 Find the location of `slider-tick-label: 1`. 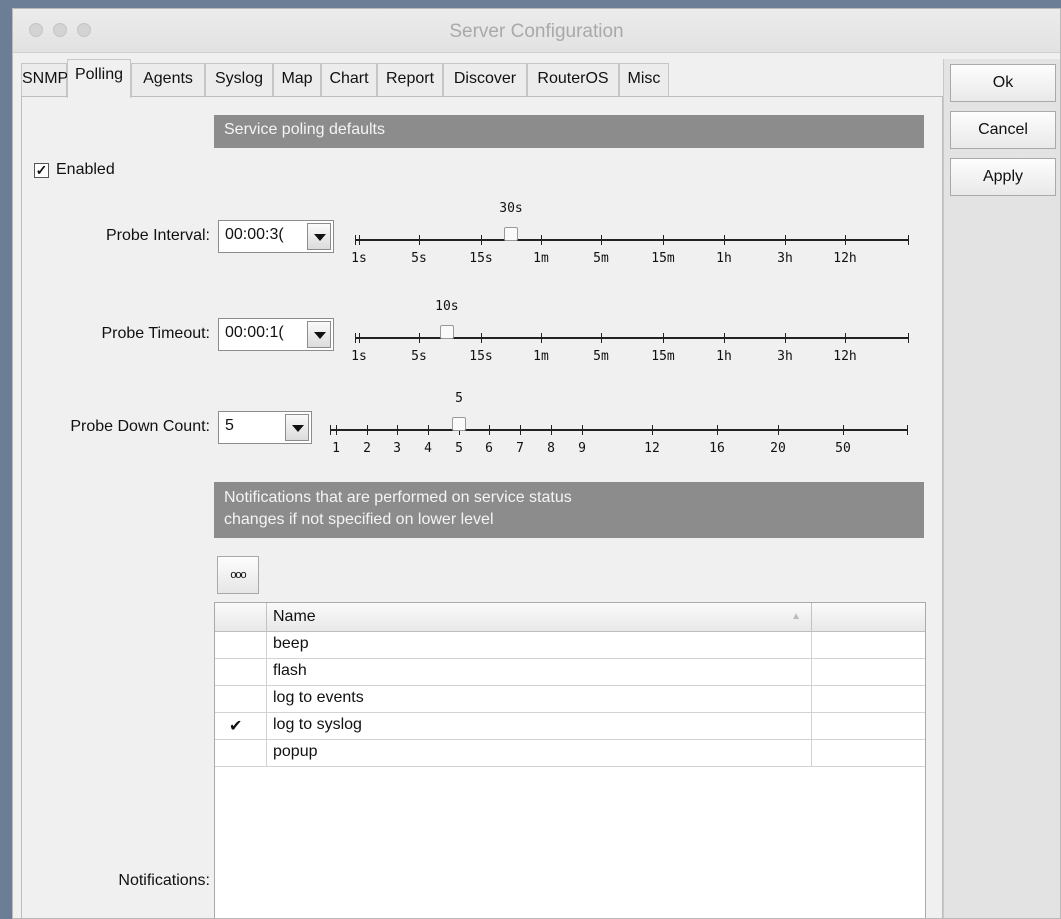

slider-tick-label: 1 is located at coordinates (336, 448).